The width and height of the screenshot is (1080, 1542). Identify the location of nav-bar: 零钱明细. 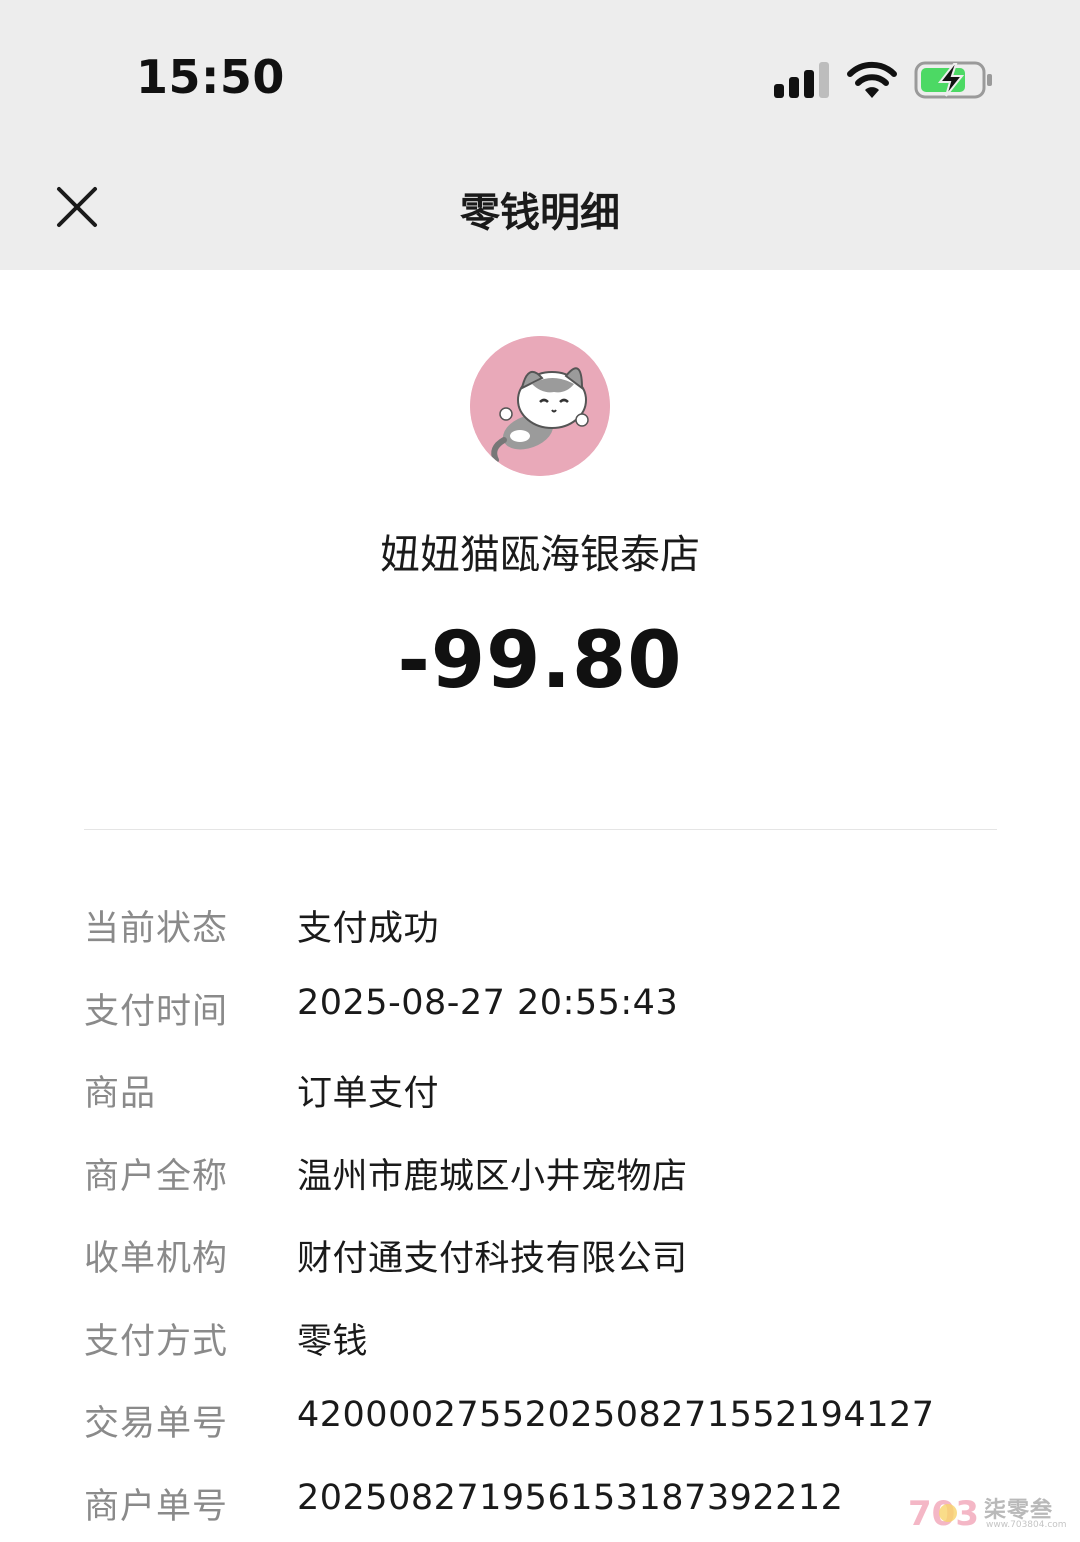
(540, 215).